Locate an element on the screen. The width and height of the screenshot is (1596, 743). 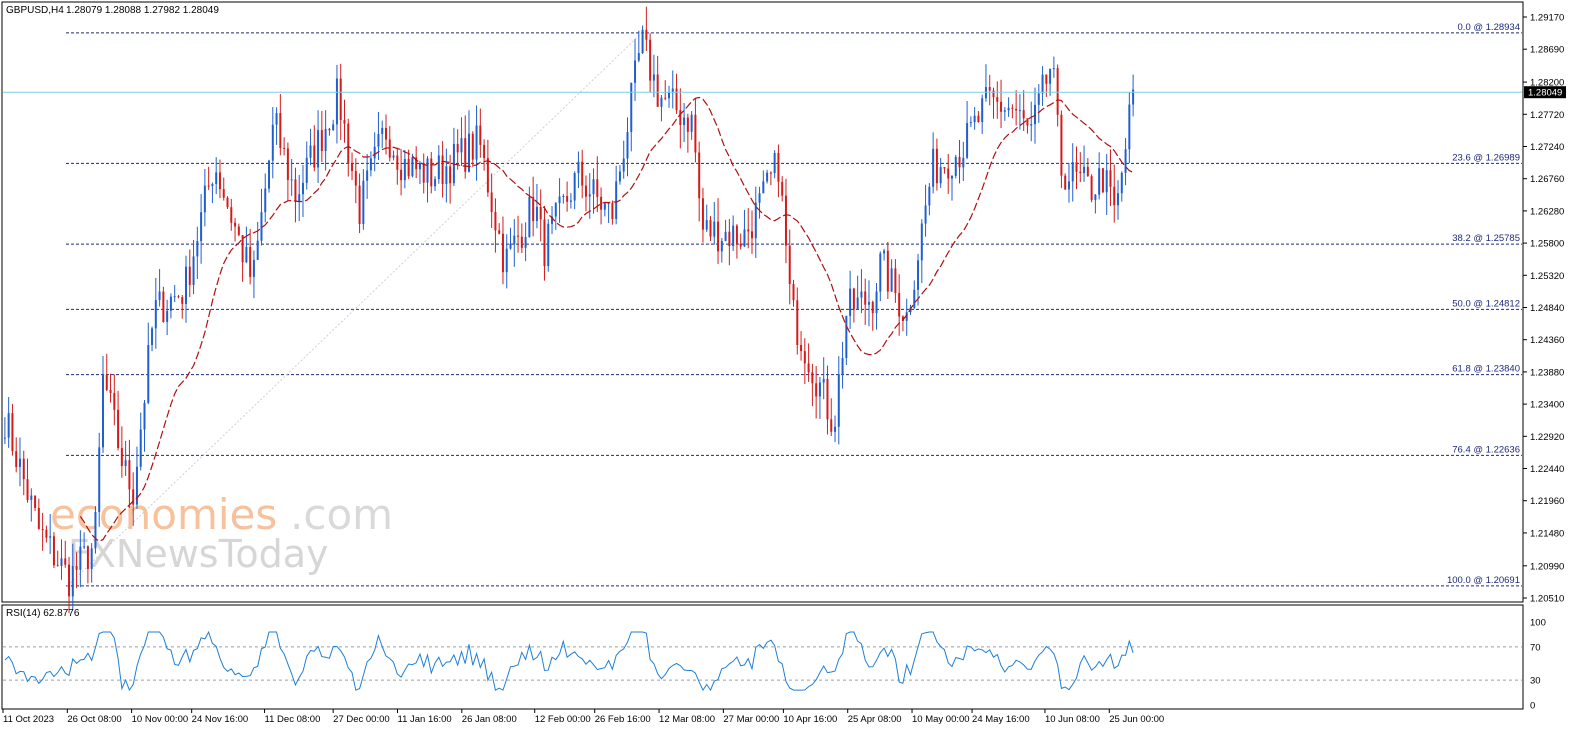
rsi-tick-label: 30 is located at coordinates (1535, 681).